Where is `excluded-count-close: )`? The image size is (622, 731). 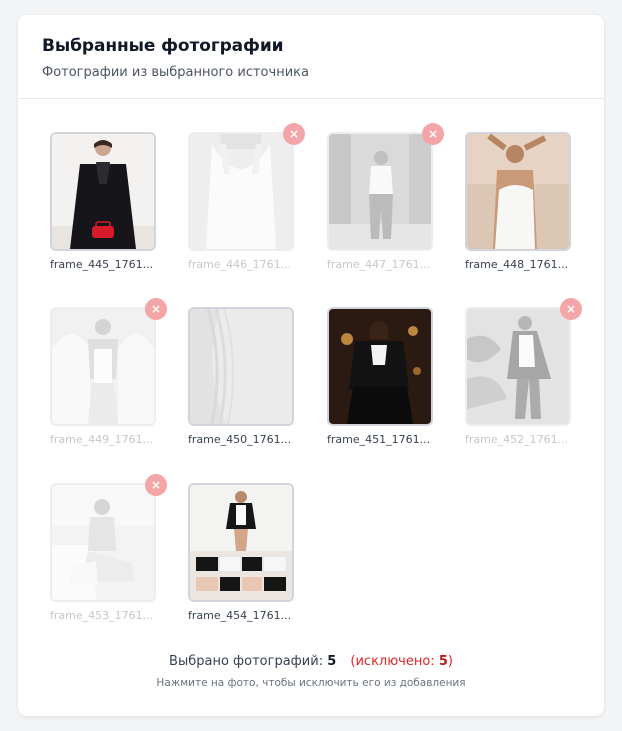
excluded-count-close: ) is located at coordinates (450, 661).